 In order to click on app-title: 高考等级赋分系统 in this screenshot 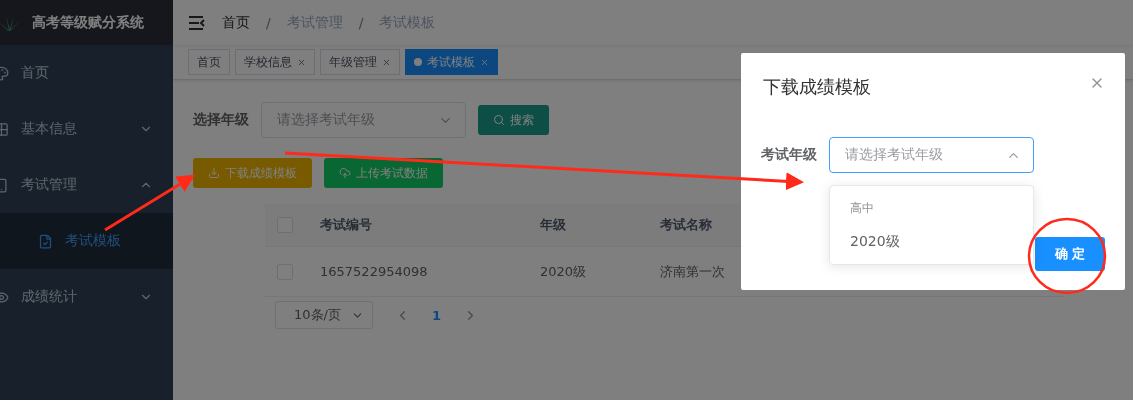, I will do `click(88, 22)`.